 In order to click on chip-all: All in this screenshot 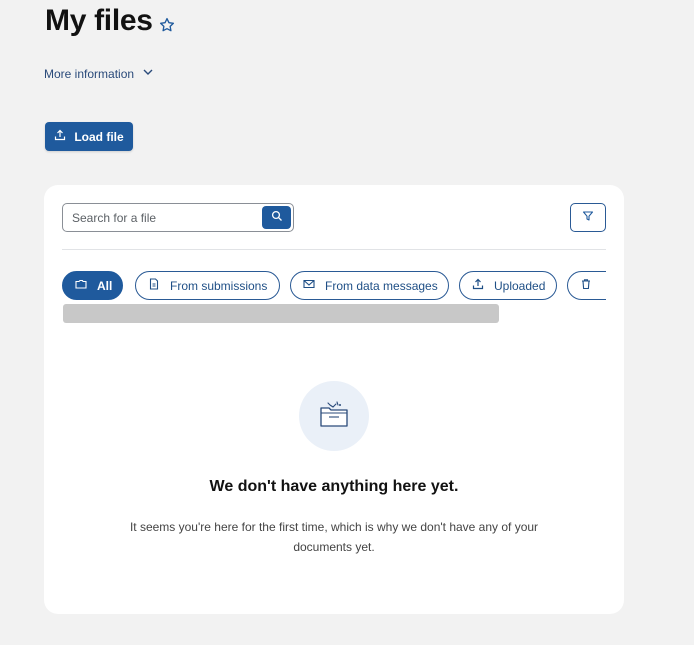, I will do `click(92, 285)`.